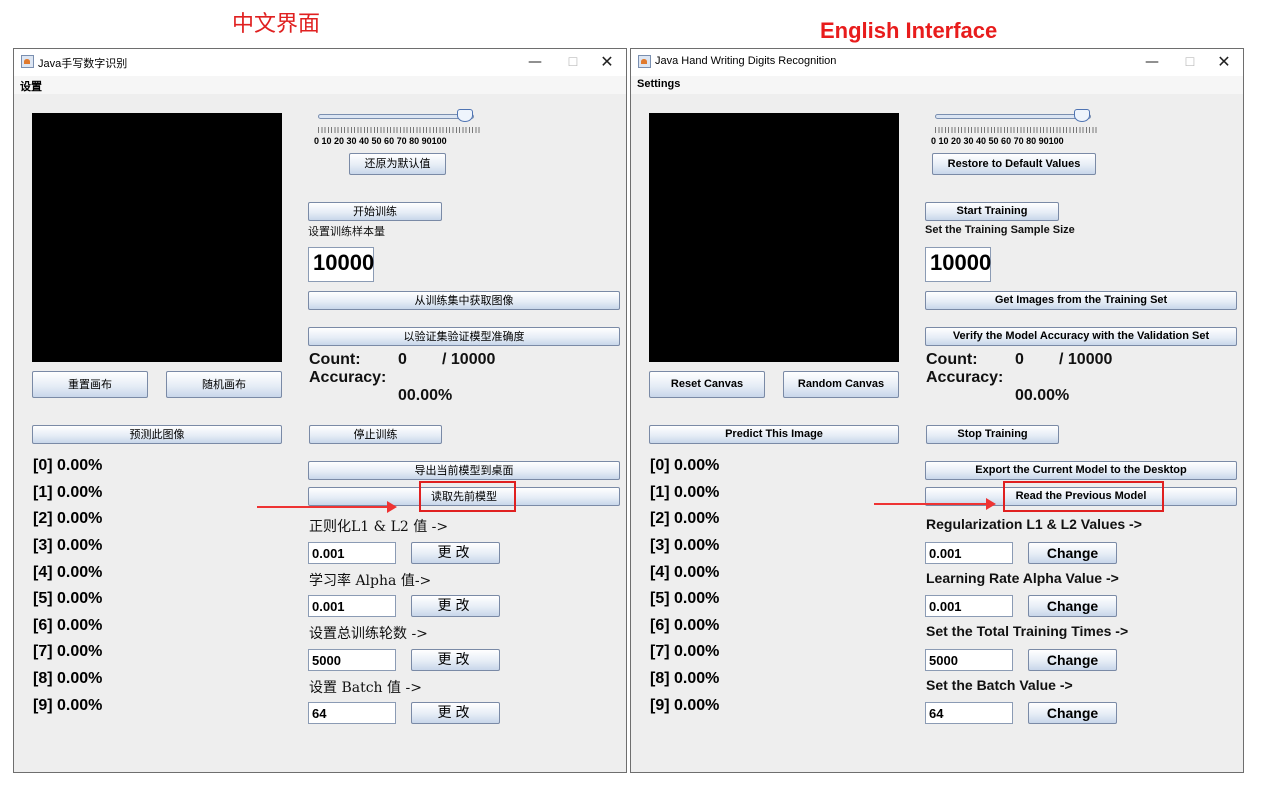  Describe the element at coordinates (375, 211) in the screenshot. I see `start-training-button: 开始训练` at that location.